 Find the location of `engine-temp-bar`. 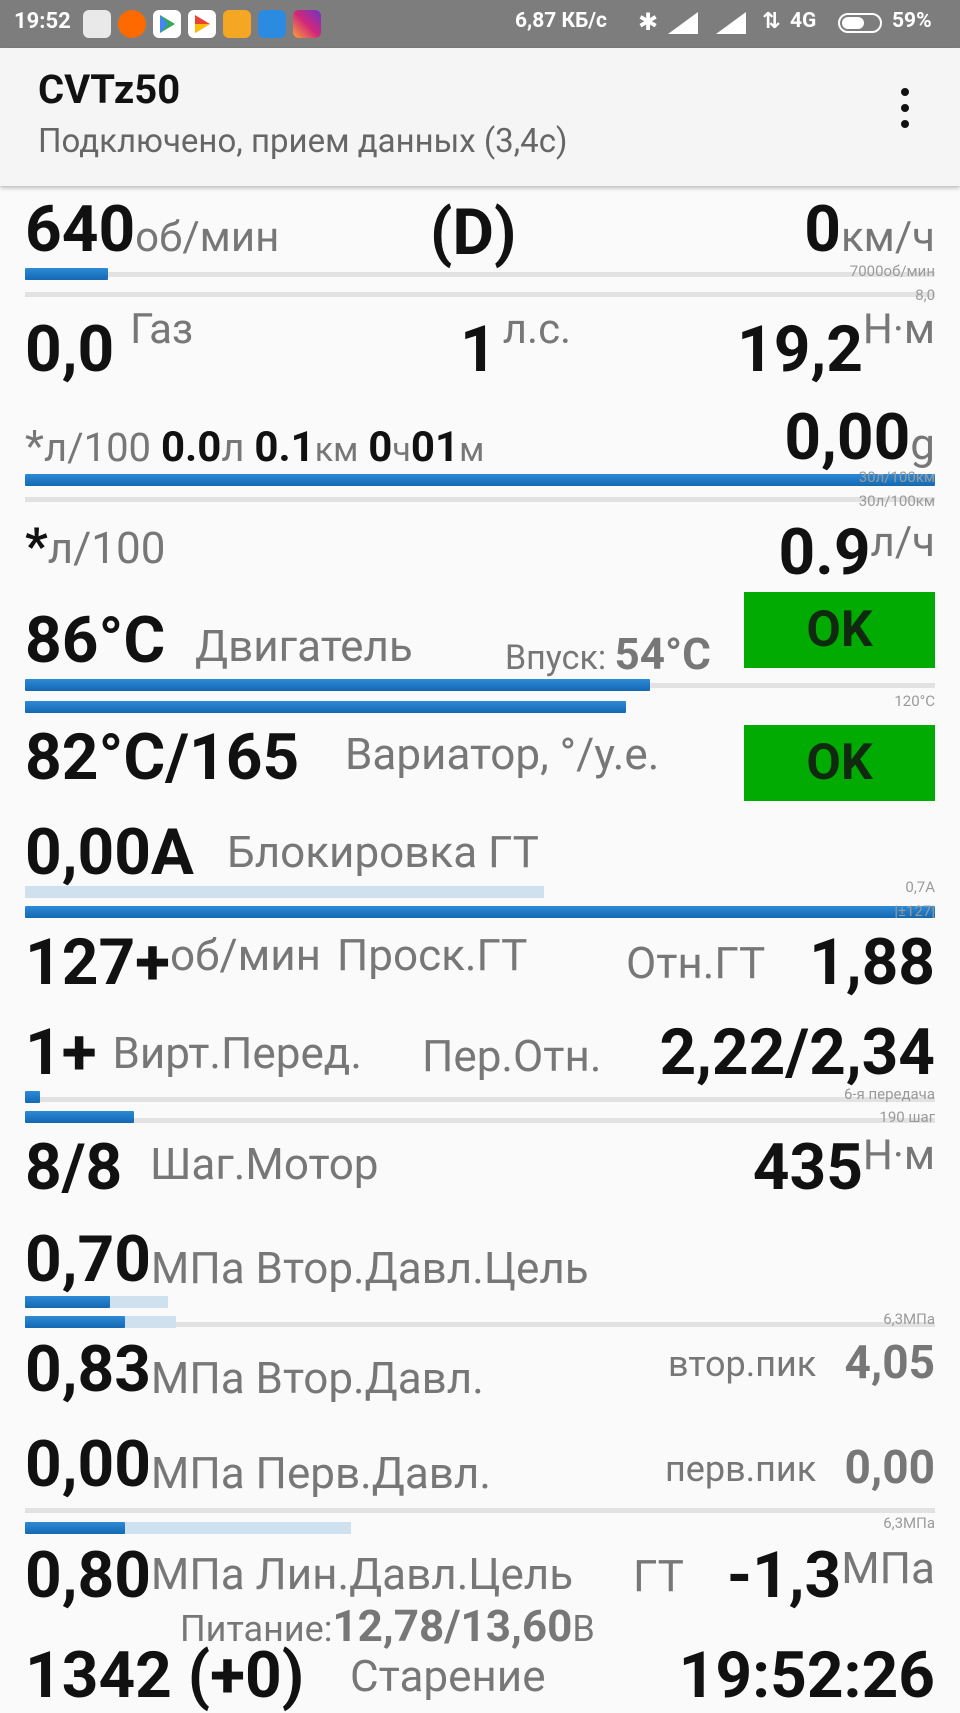

engine-temp-bar is located at coordinates (337, 685).